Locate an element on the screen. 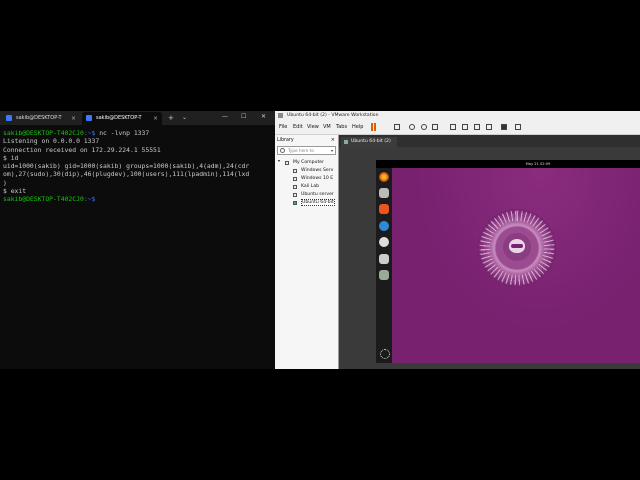  files-icon is located at coordinates (384, 193).